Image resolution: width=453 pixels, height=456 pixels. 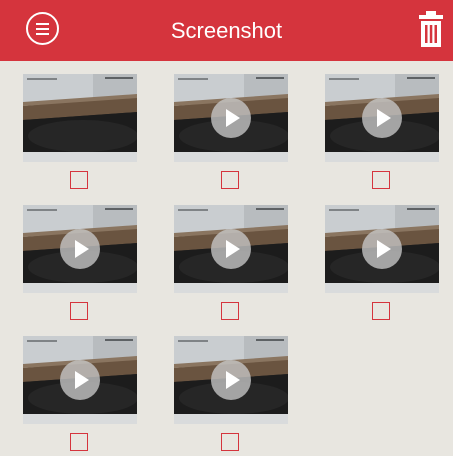 I want to click on delete-button, so click(x=431, y=29).